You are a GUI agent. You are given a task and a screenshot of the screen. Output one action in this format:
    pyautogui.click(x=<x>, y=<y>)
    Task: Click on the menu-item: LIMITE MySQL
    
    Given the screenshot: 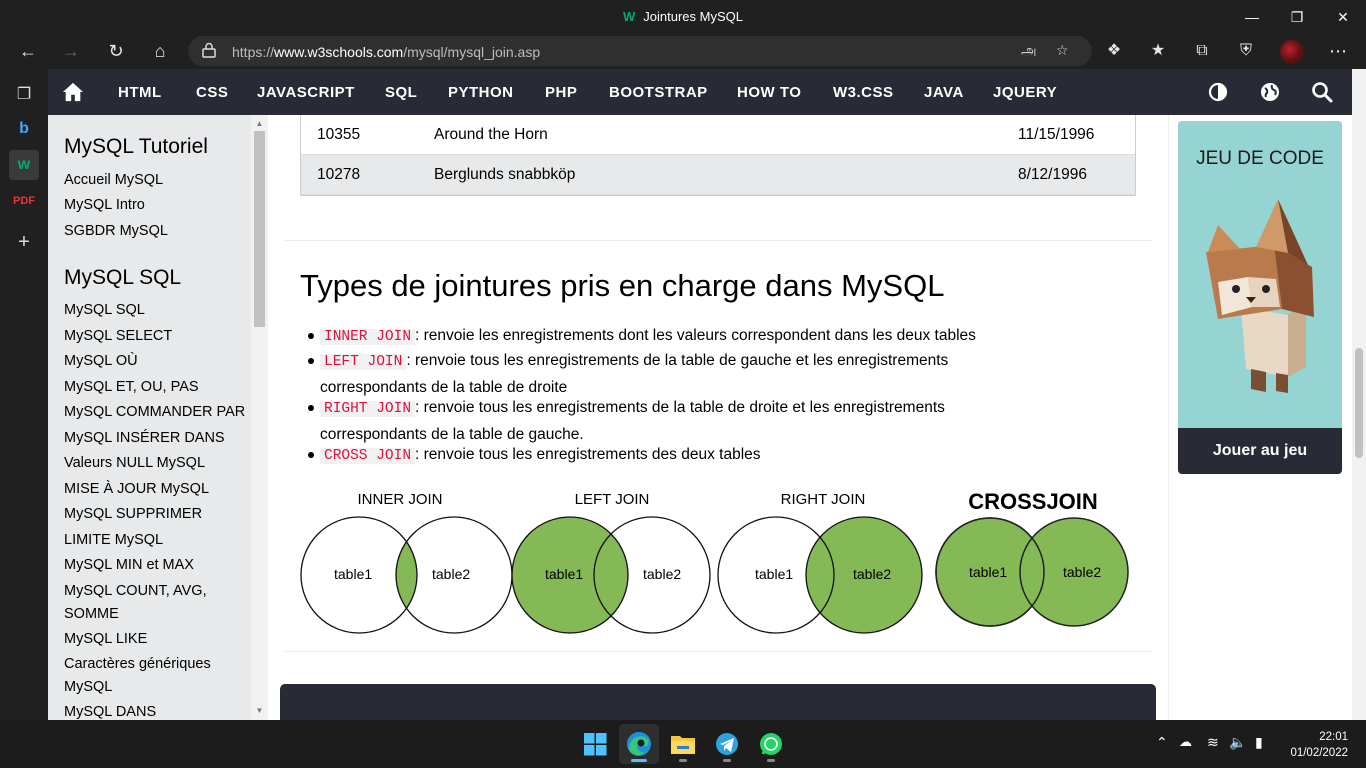 What is the action you would take?
    pyautogui.click(x=156, y=540)
    